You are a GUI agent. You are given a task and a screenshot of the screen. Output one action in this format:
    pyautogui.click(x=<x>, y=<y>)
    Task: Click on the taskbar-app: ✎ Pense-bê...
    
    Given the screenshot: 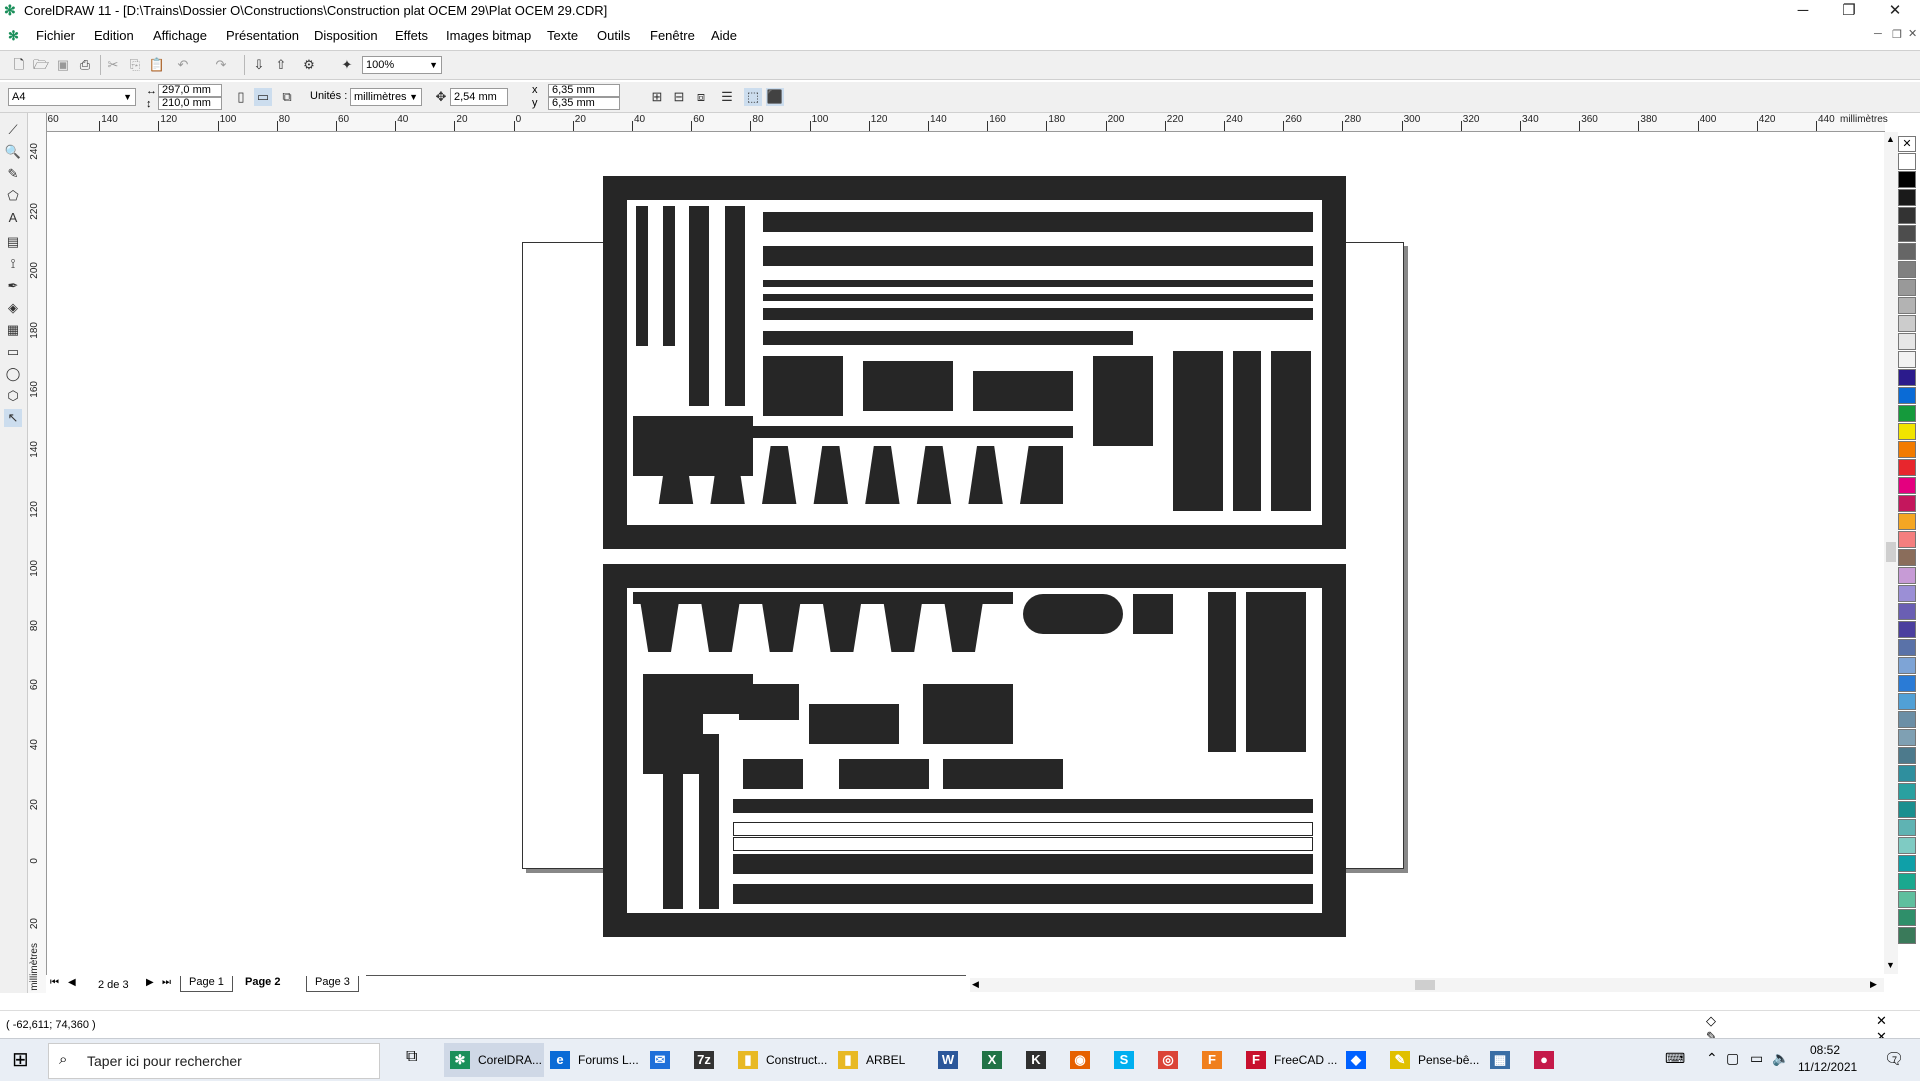 What is the action you would take?
    pyautogui.click(x=1434, y=1060)
    